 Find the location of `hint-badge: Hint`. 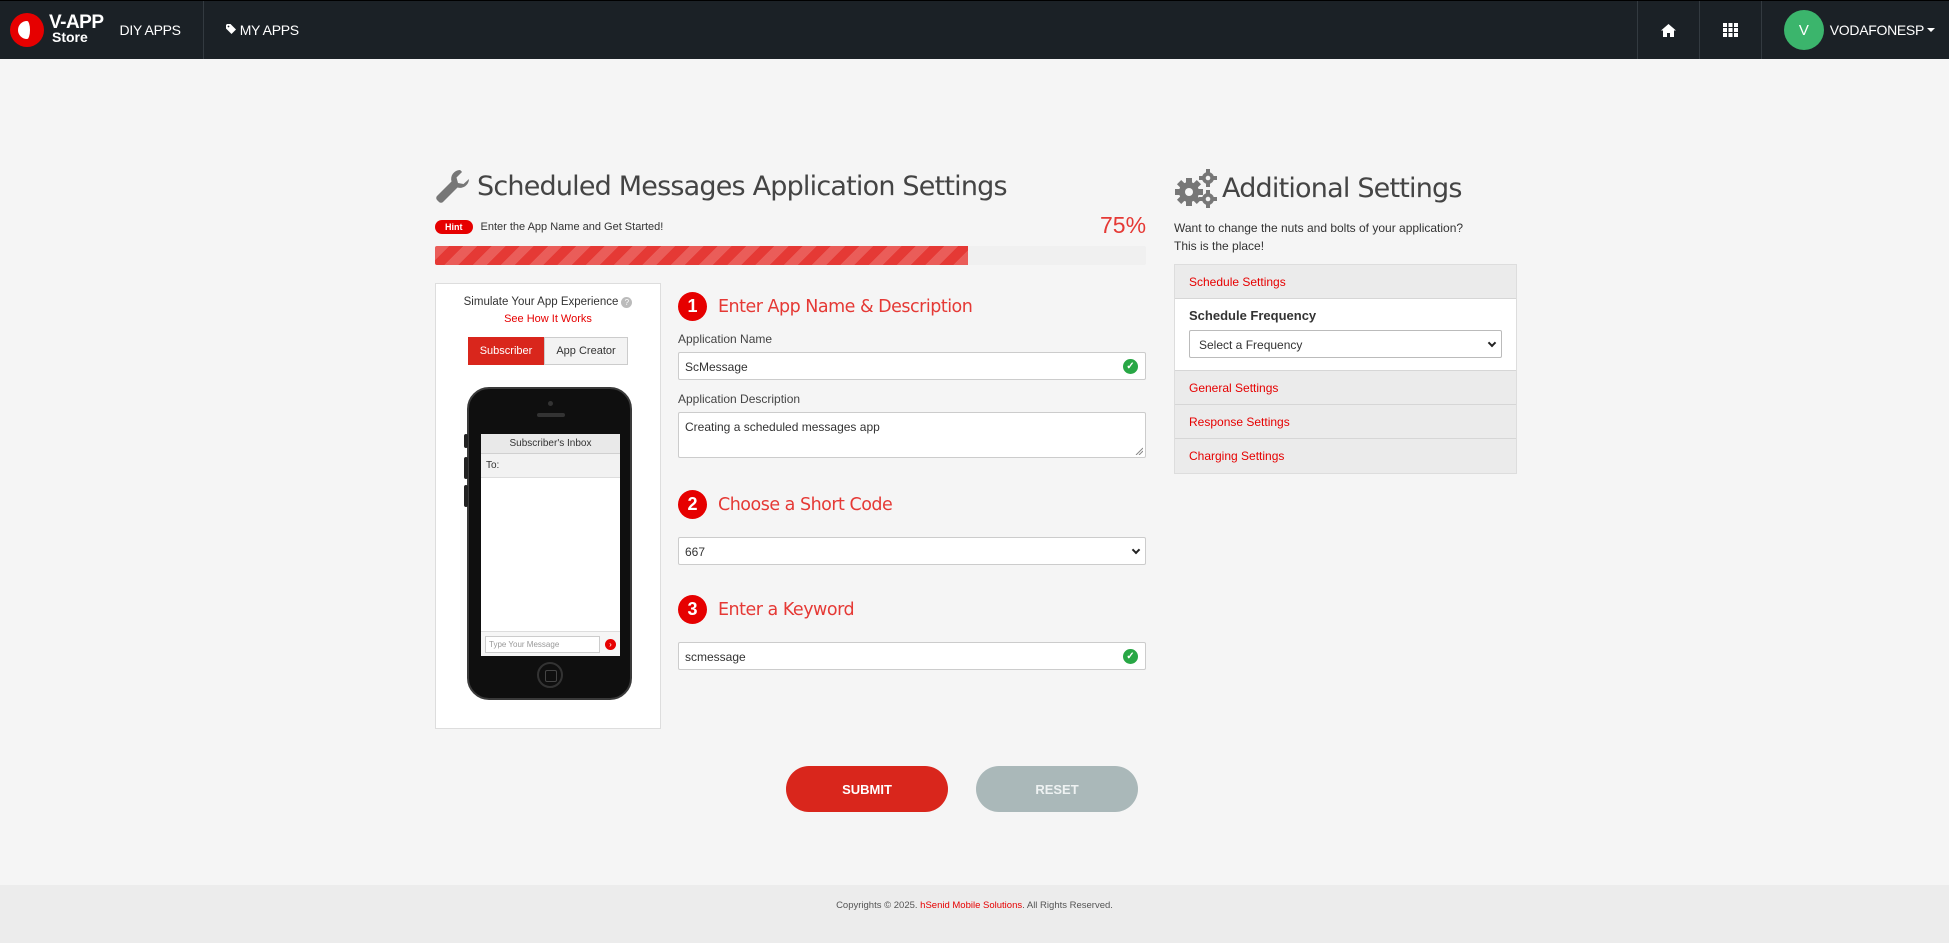

hint-badge: Hint is located at coordinates (454, 227).